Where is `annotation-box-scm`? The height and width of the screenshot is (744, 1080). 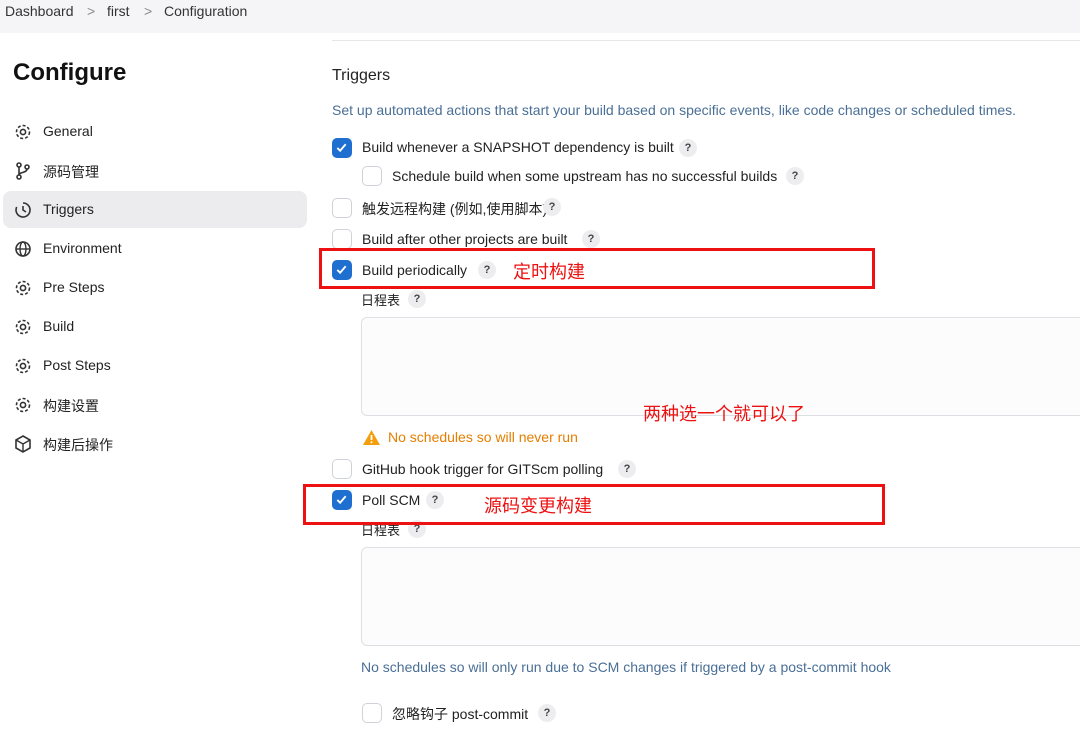 annotation-box-scm is located at coordinates (594, 504).